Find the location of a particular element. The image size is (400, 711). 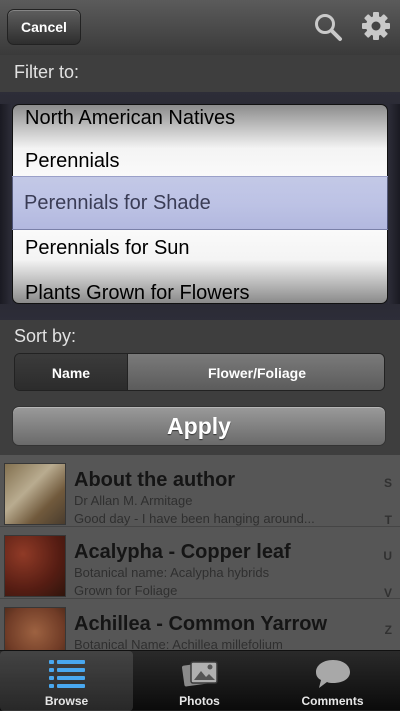

filter-label: Filter to: is located at coordinates (47, 72).